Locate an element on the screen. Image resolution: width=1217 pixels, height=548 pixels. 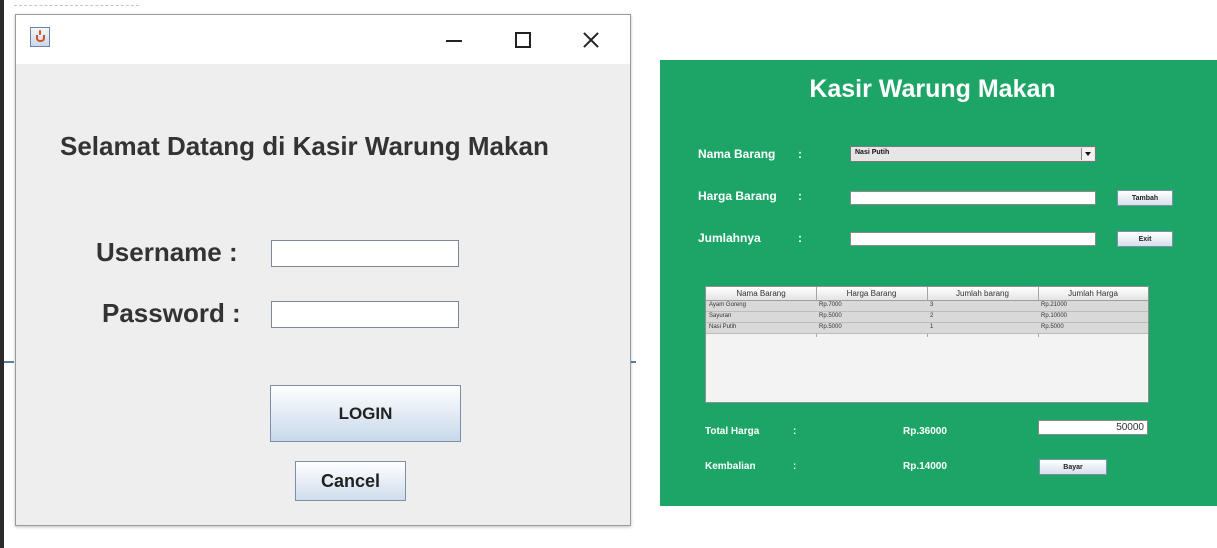
login-button: LOGIN is located at coordinates (365, 413).